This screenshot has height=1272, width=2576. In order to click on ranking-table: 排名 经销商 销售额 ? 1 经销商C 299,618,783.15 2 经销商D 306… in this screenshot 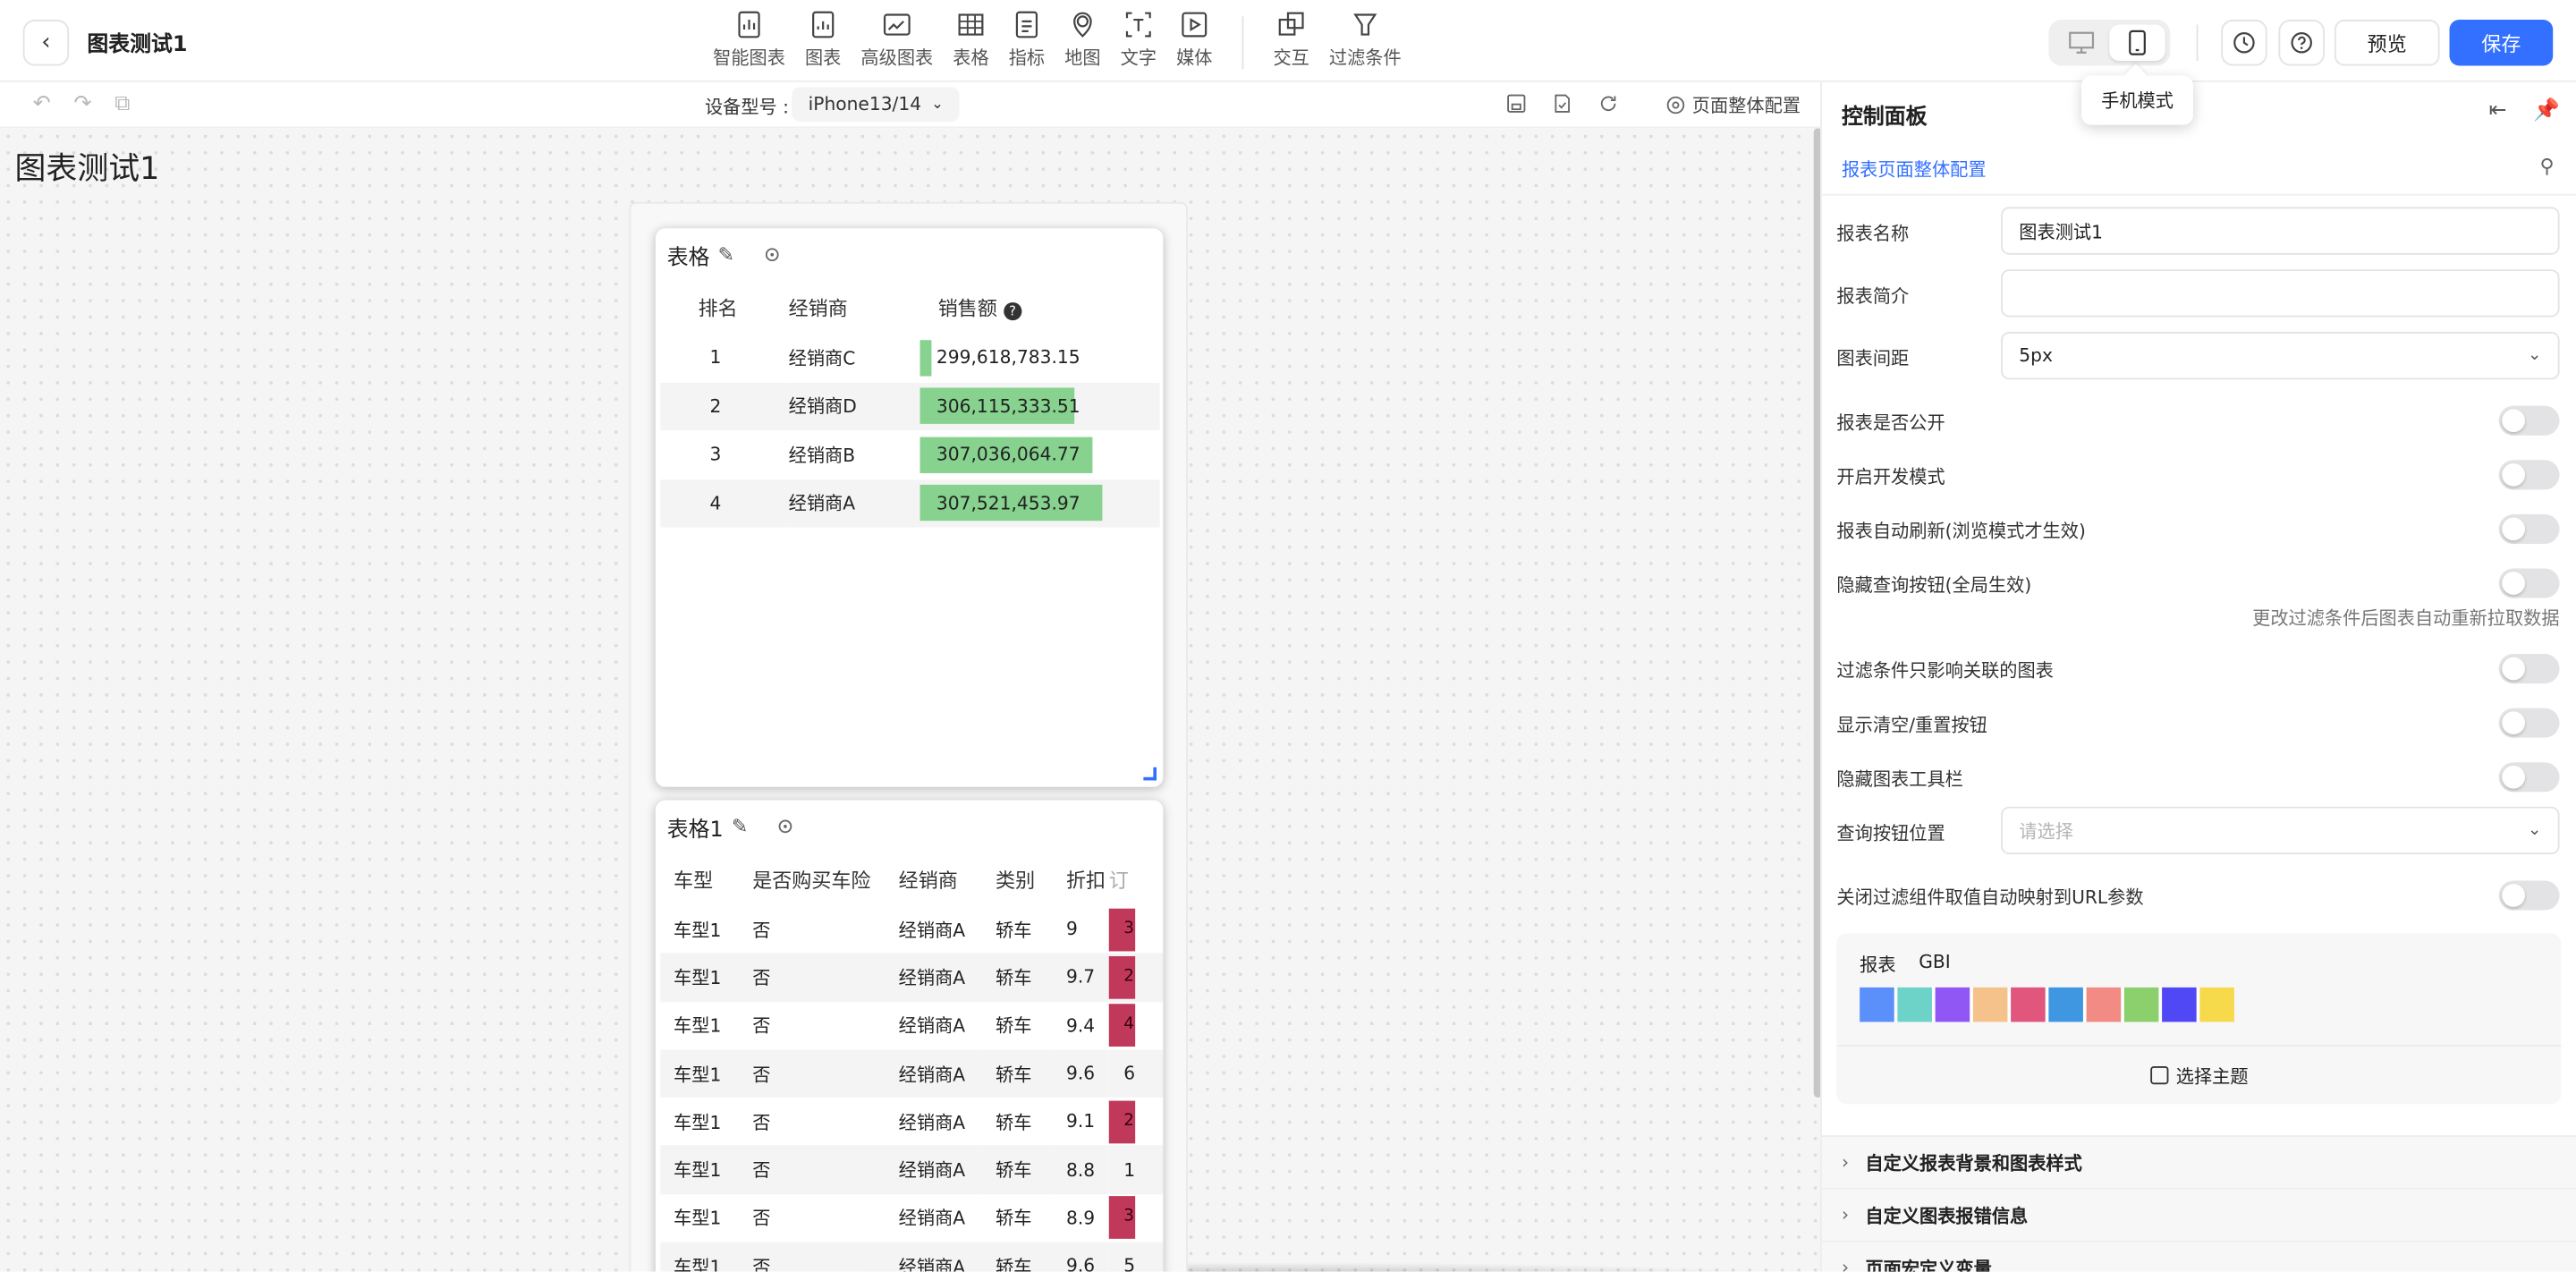, I will do `click(910, 404)`.